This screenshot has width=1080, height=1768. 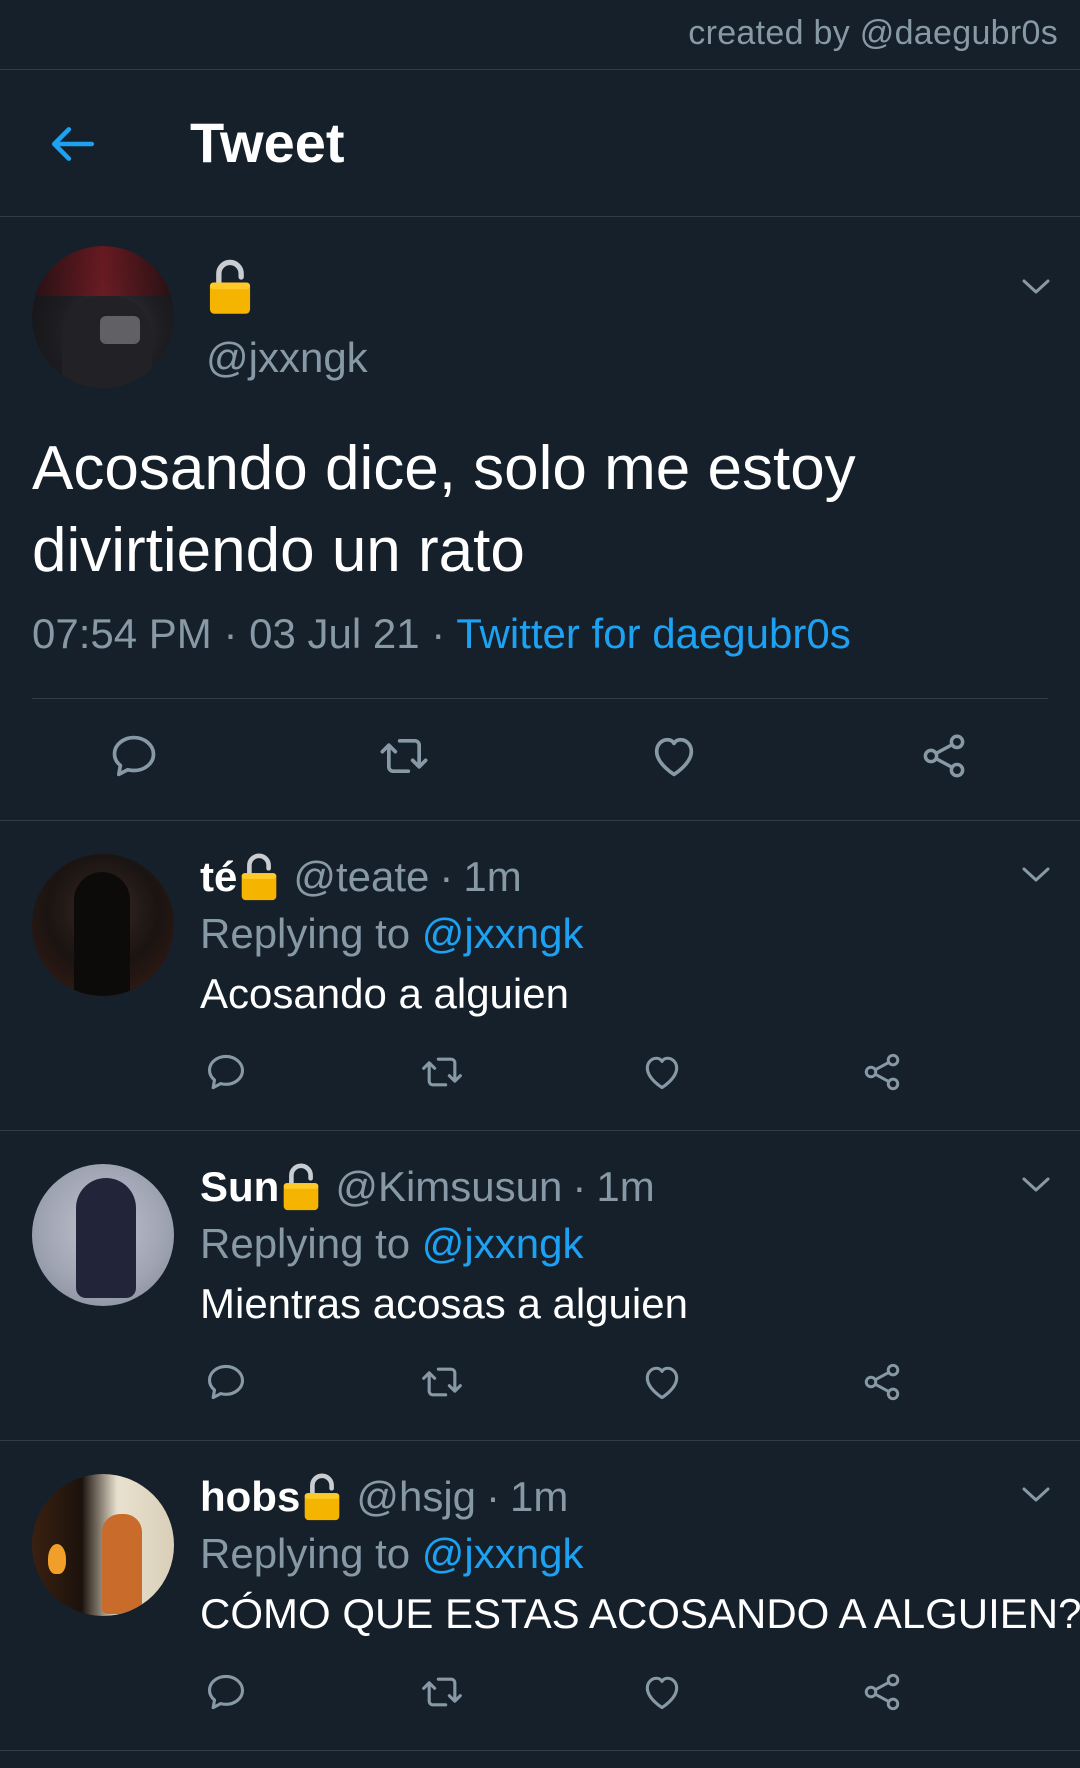 I want to click on page-title: Tweet, so click(x=267, y=142).